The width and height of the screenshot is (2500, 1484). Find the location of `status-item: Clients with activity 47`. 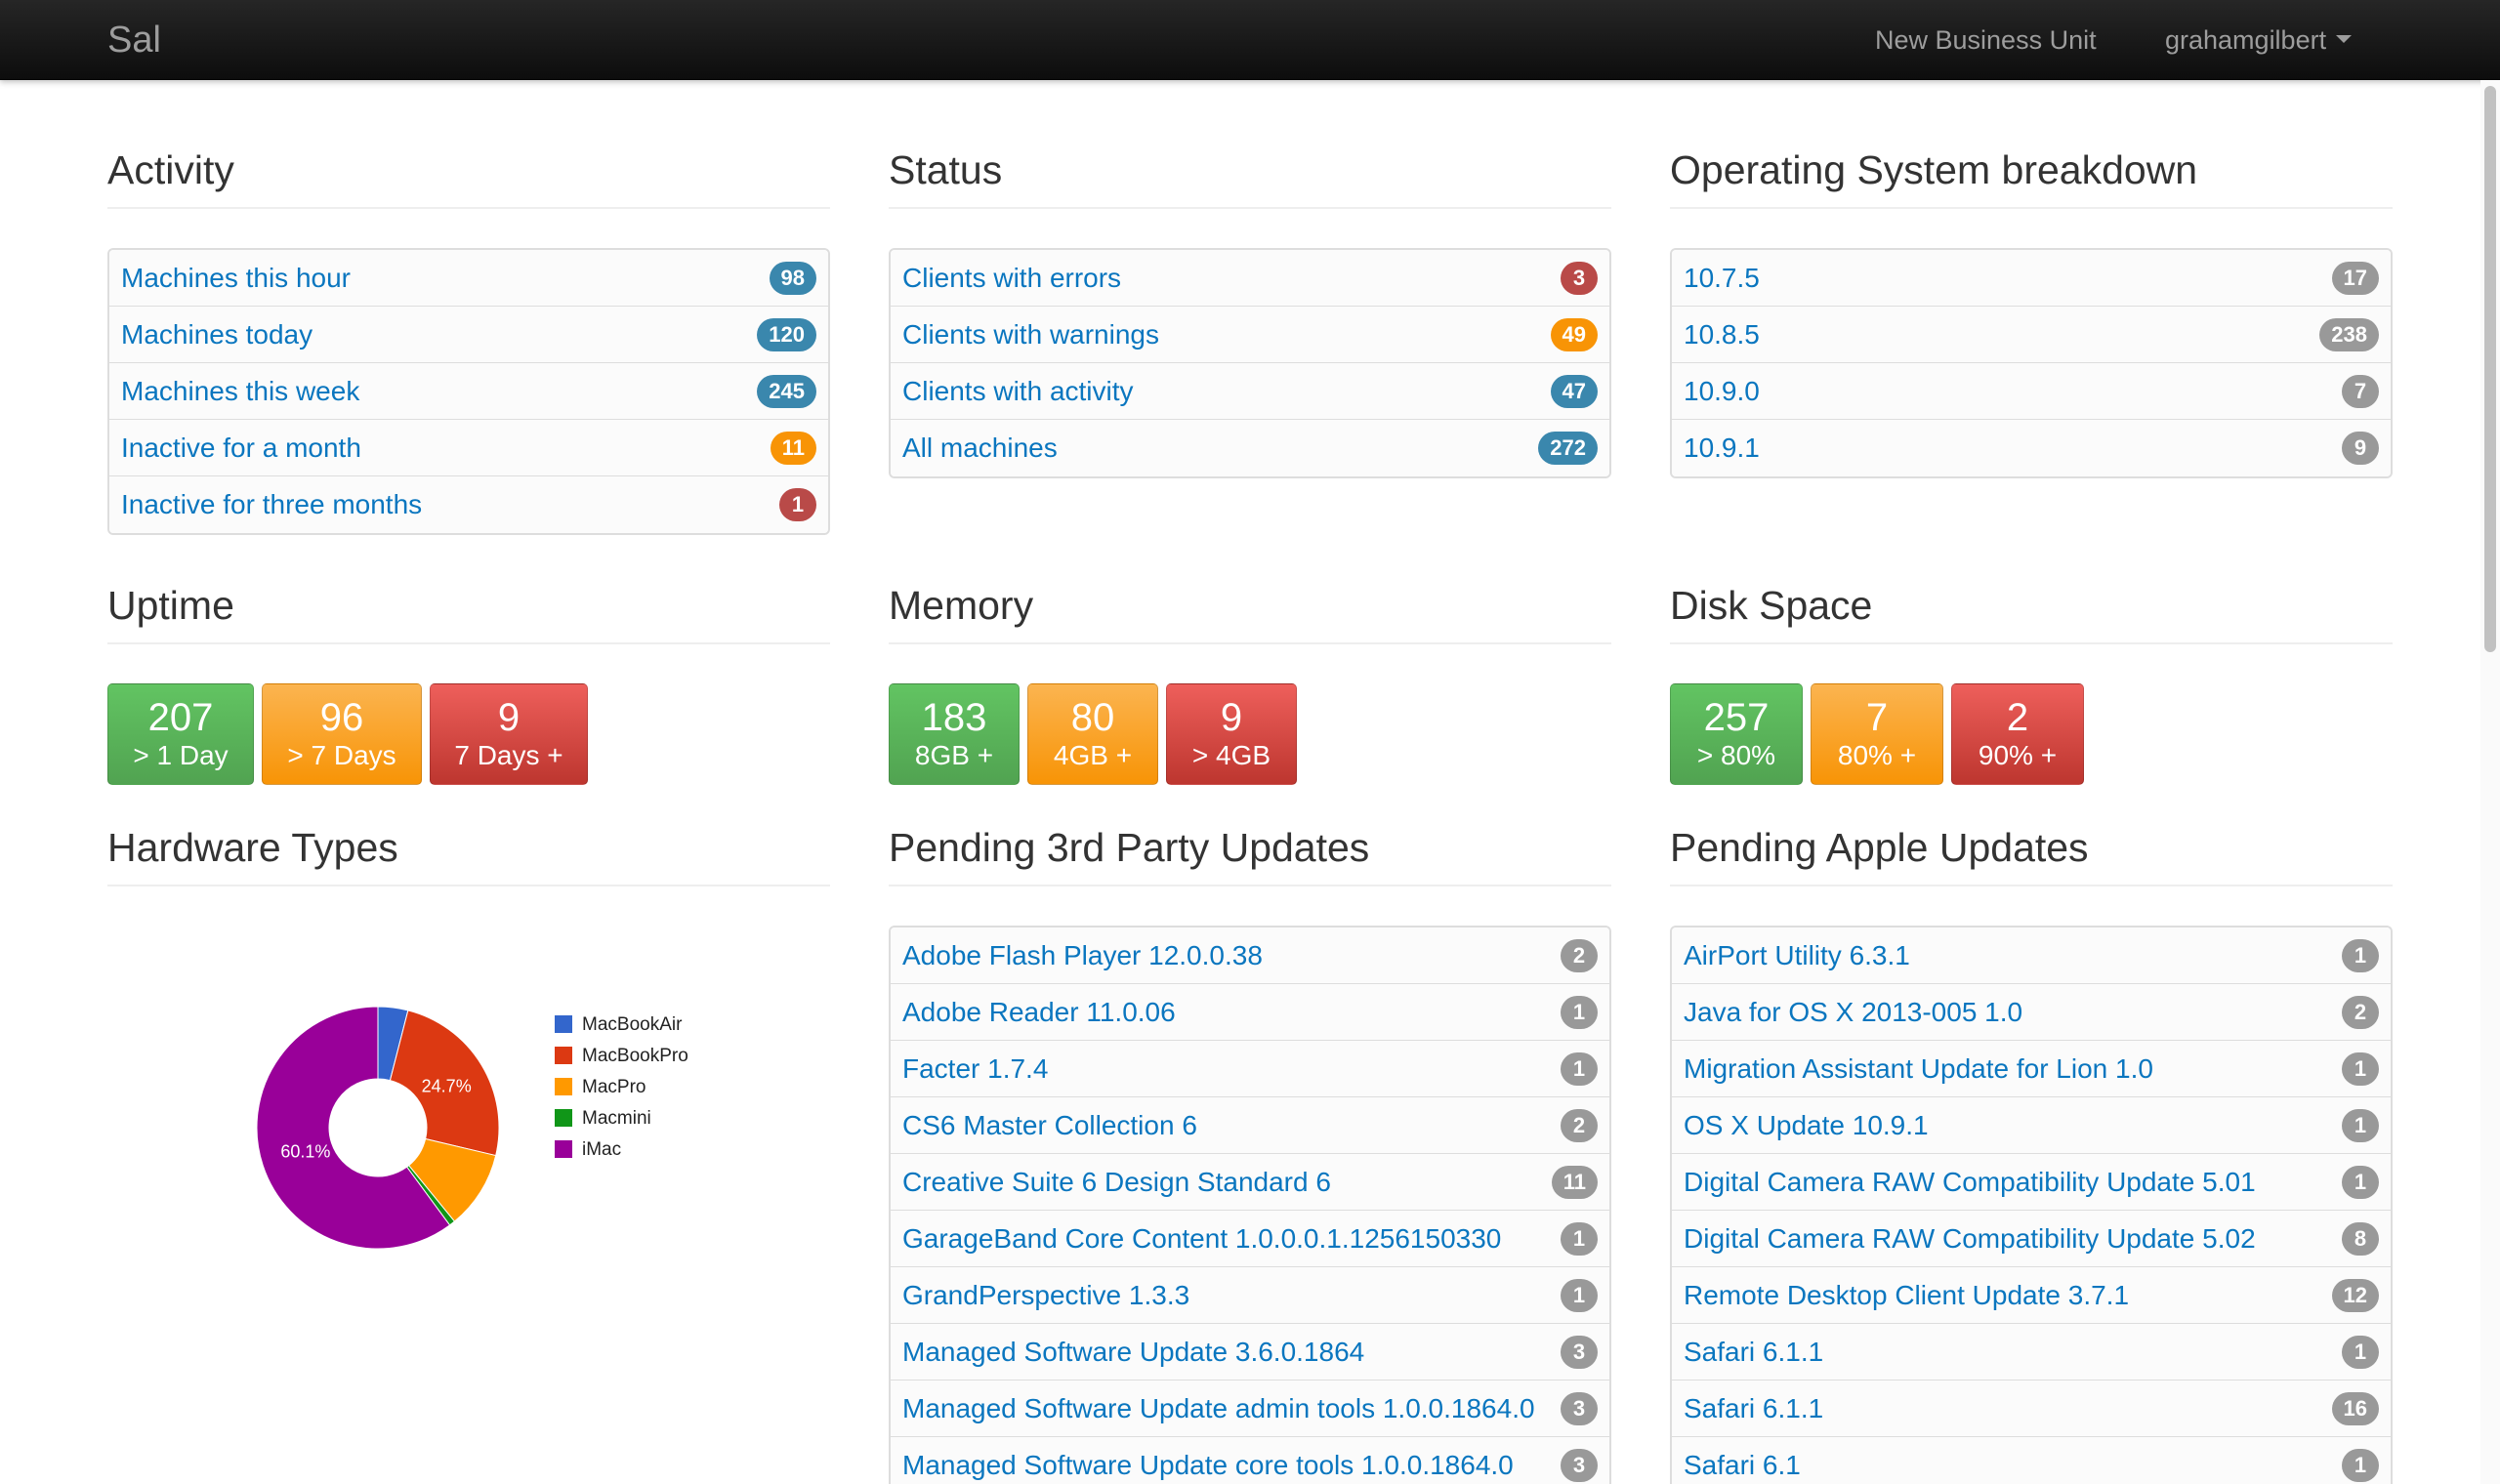

status-item: Clients with activity 47 is located at coordinates (1250, 392).